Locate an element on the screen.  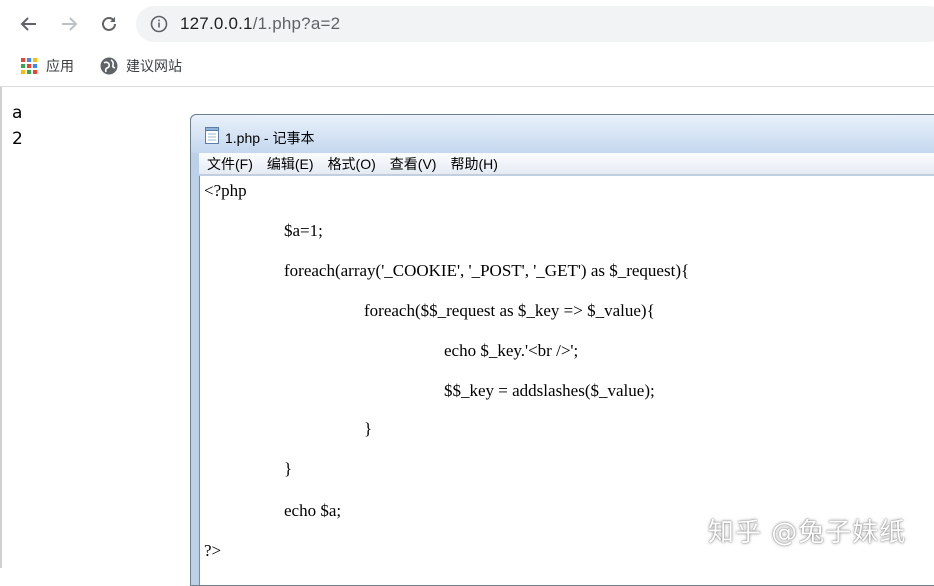
bookmark-suggested-sites: 建议网站 is located at coordinates (141, 66).